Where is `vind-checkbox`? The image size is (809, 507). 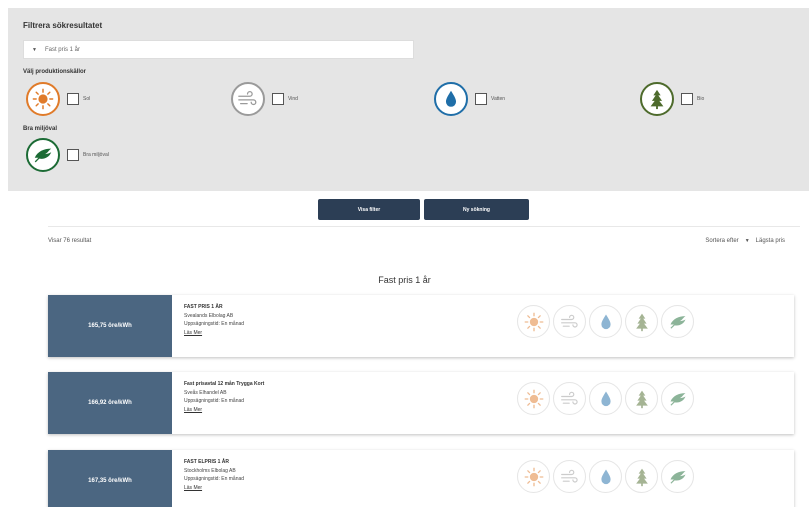
vind-checkbox is located at coordinates (278, 99).